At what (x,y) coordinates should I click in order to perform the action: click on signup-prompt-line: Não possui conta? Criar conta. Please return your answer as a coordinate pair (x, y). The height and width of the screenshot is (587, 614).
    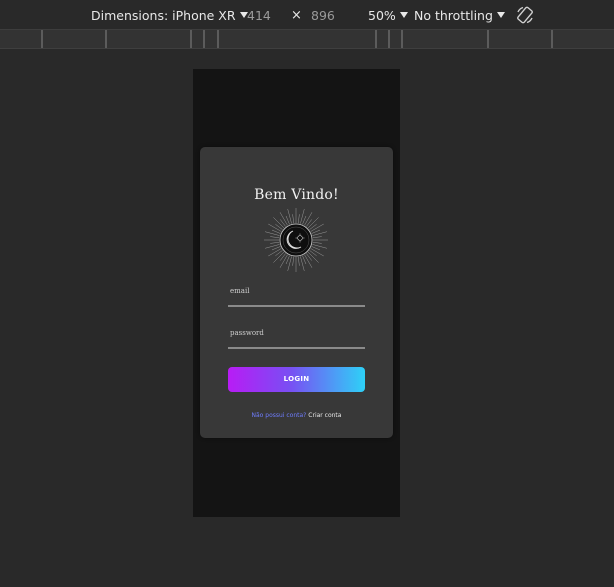
    Looking at the image, I should click on (296, 415).